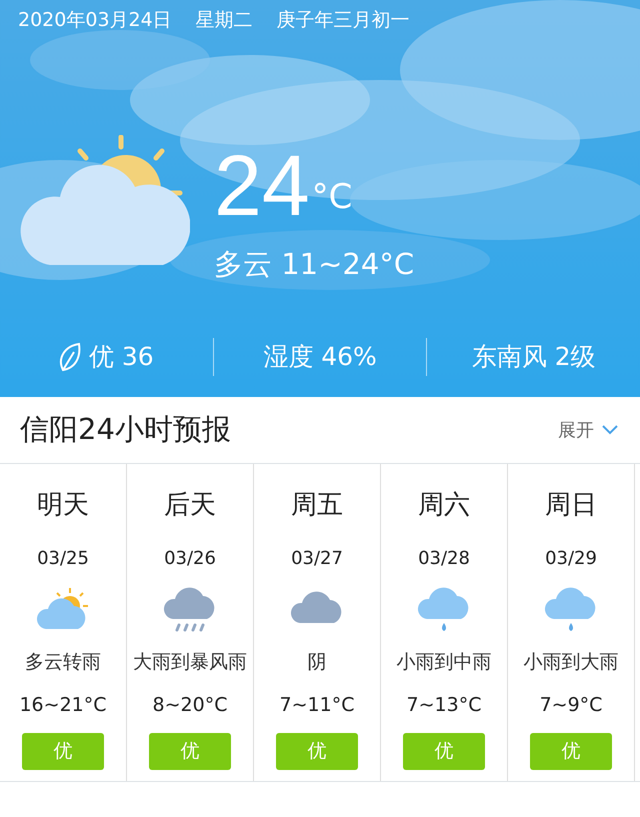 The width and height of the screenshot is (640, 817). I want to click on temperature-range: 7~9°C, so click(571, 705).